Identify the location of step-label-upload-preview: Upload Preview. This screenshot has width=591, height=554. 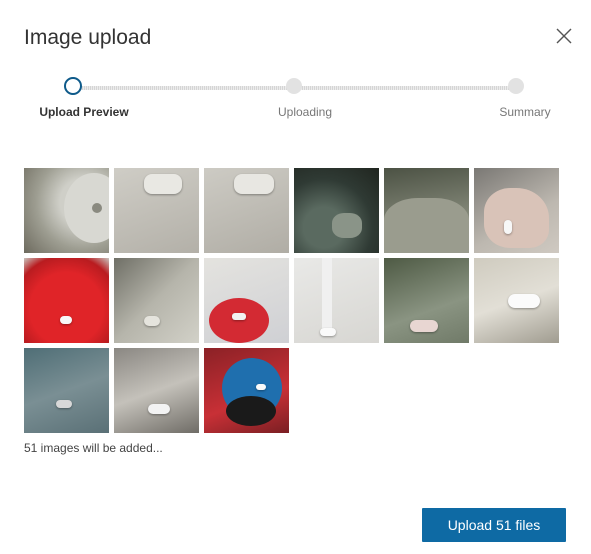
(84, 112).